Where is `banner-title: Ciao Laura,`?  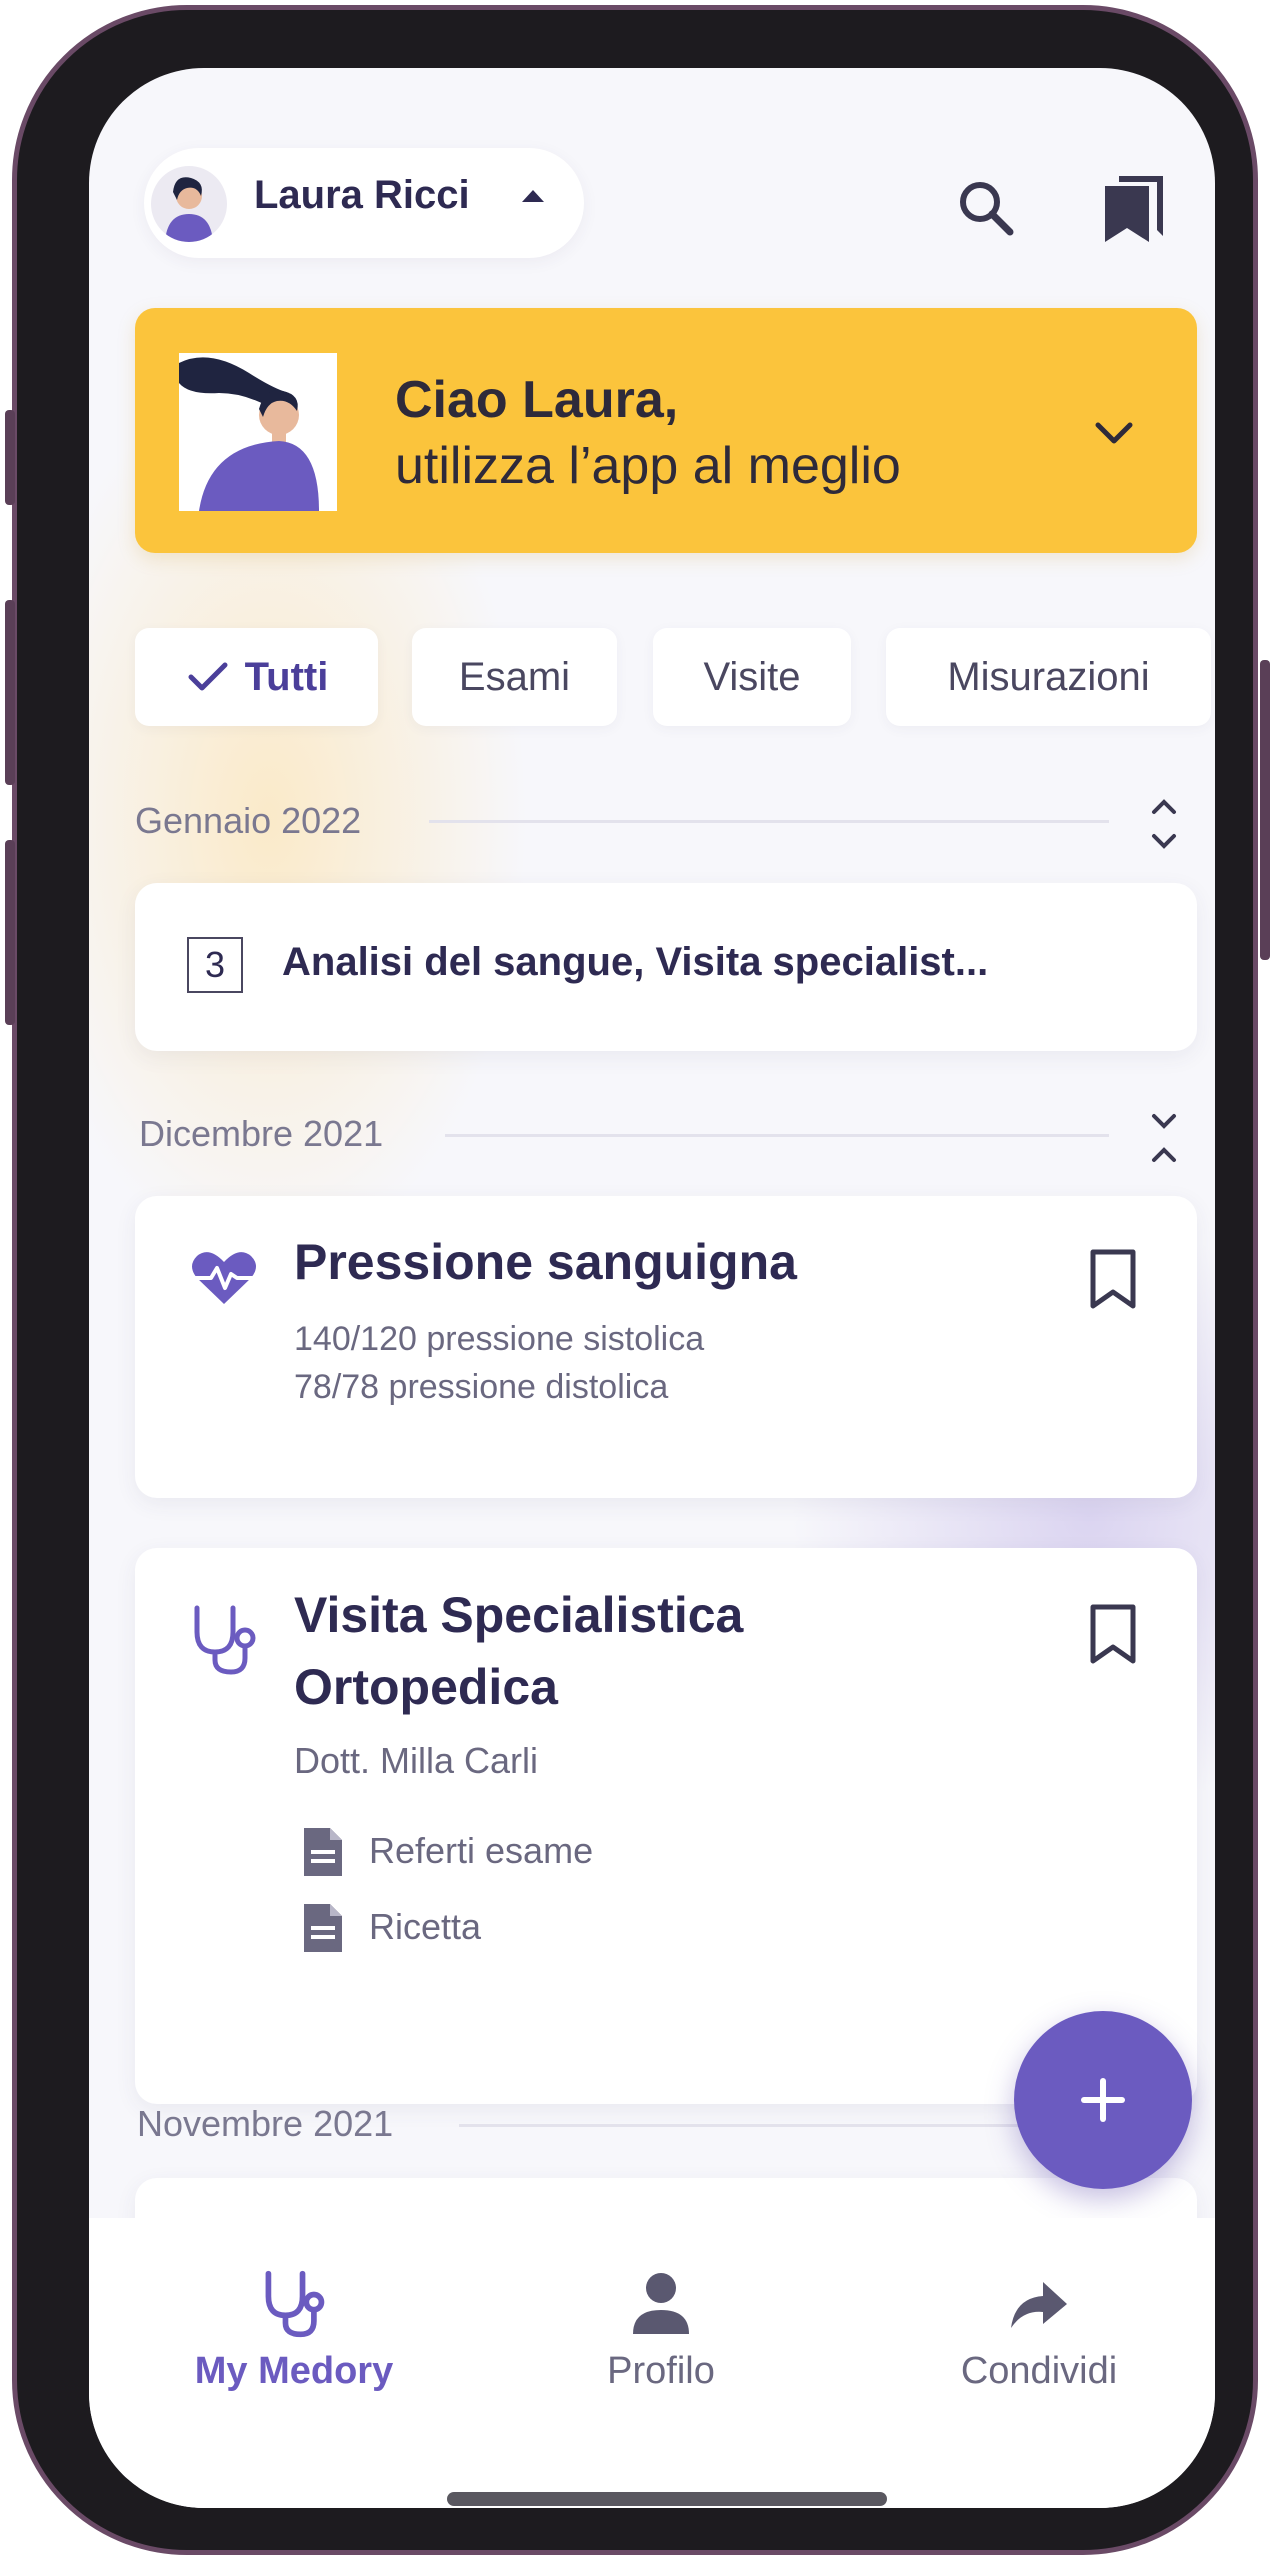
banner-title: Ciao Laura, is located at coordinates (537, 400).